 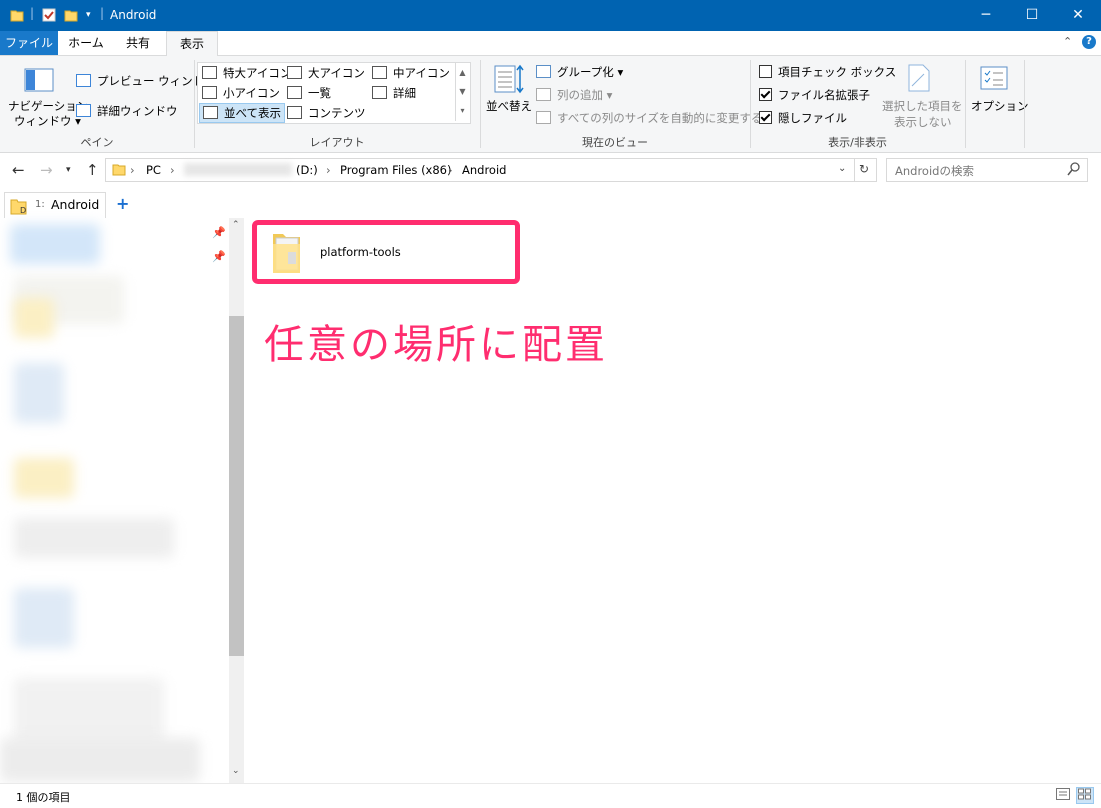 I want to click on navigation-pane-icon, so click(x=39, y=81).